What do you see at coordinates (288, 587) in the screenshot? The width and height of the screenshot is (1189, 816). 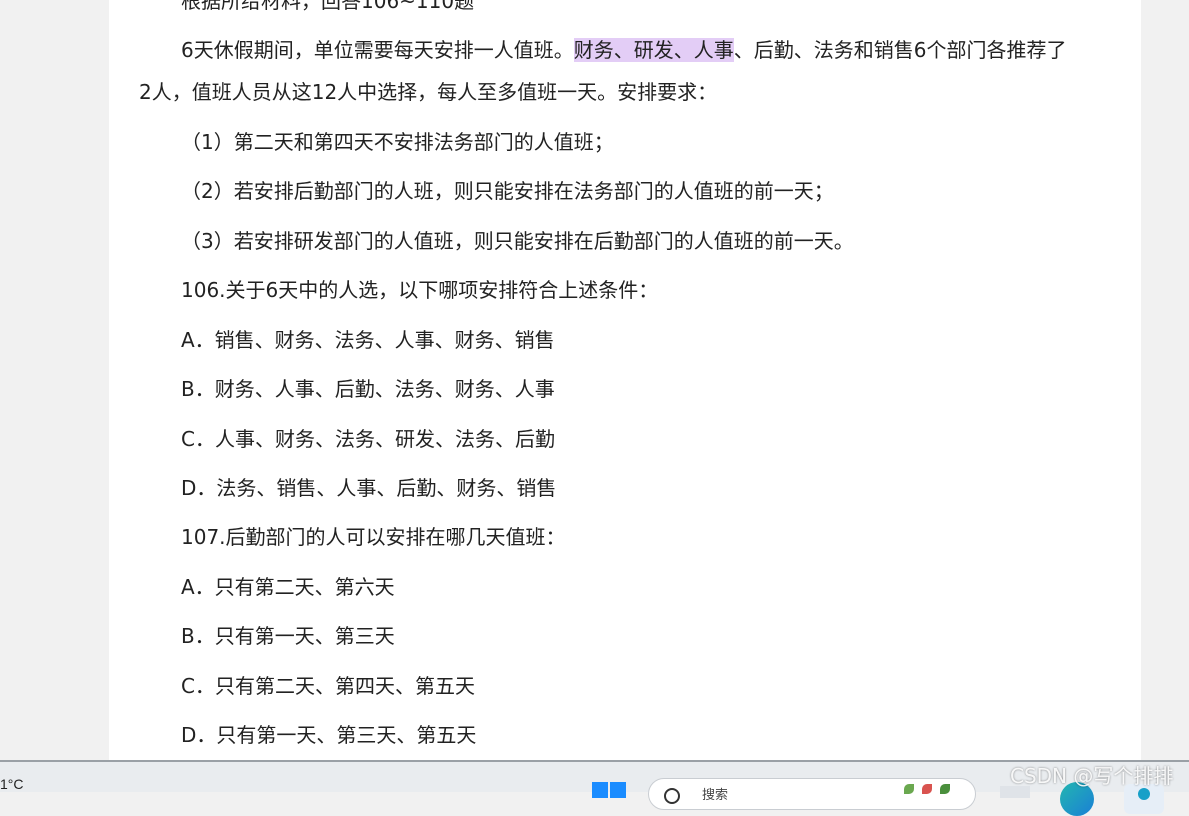 I see `q107-option-a: A．只有第二天、第六天` at bounding box center [288, 587].